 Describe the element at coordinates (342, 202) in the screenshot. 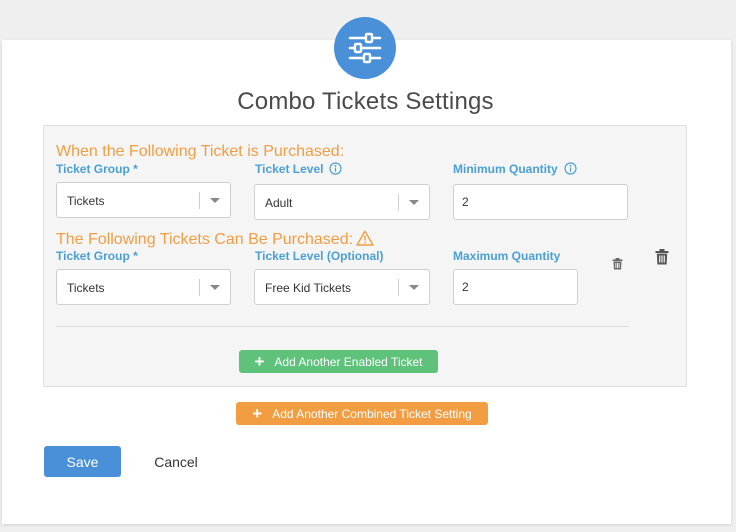

I see `ticket-level-select: Adult` at that location.